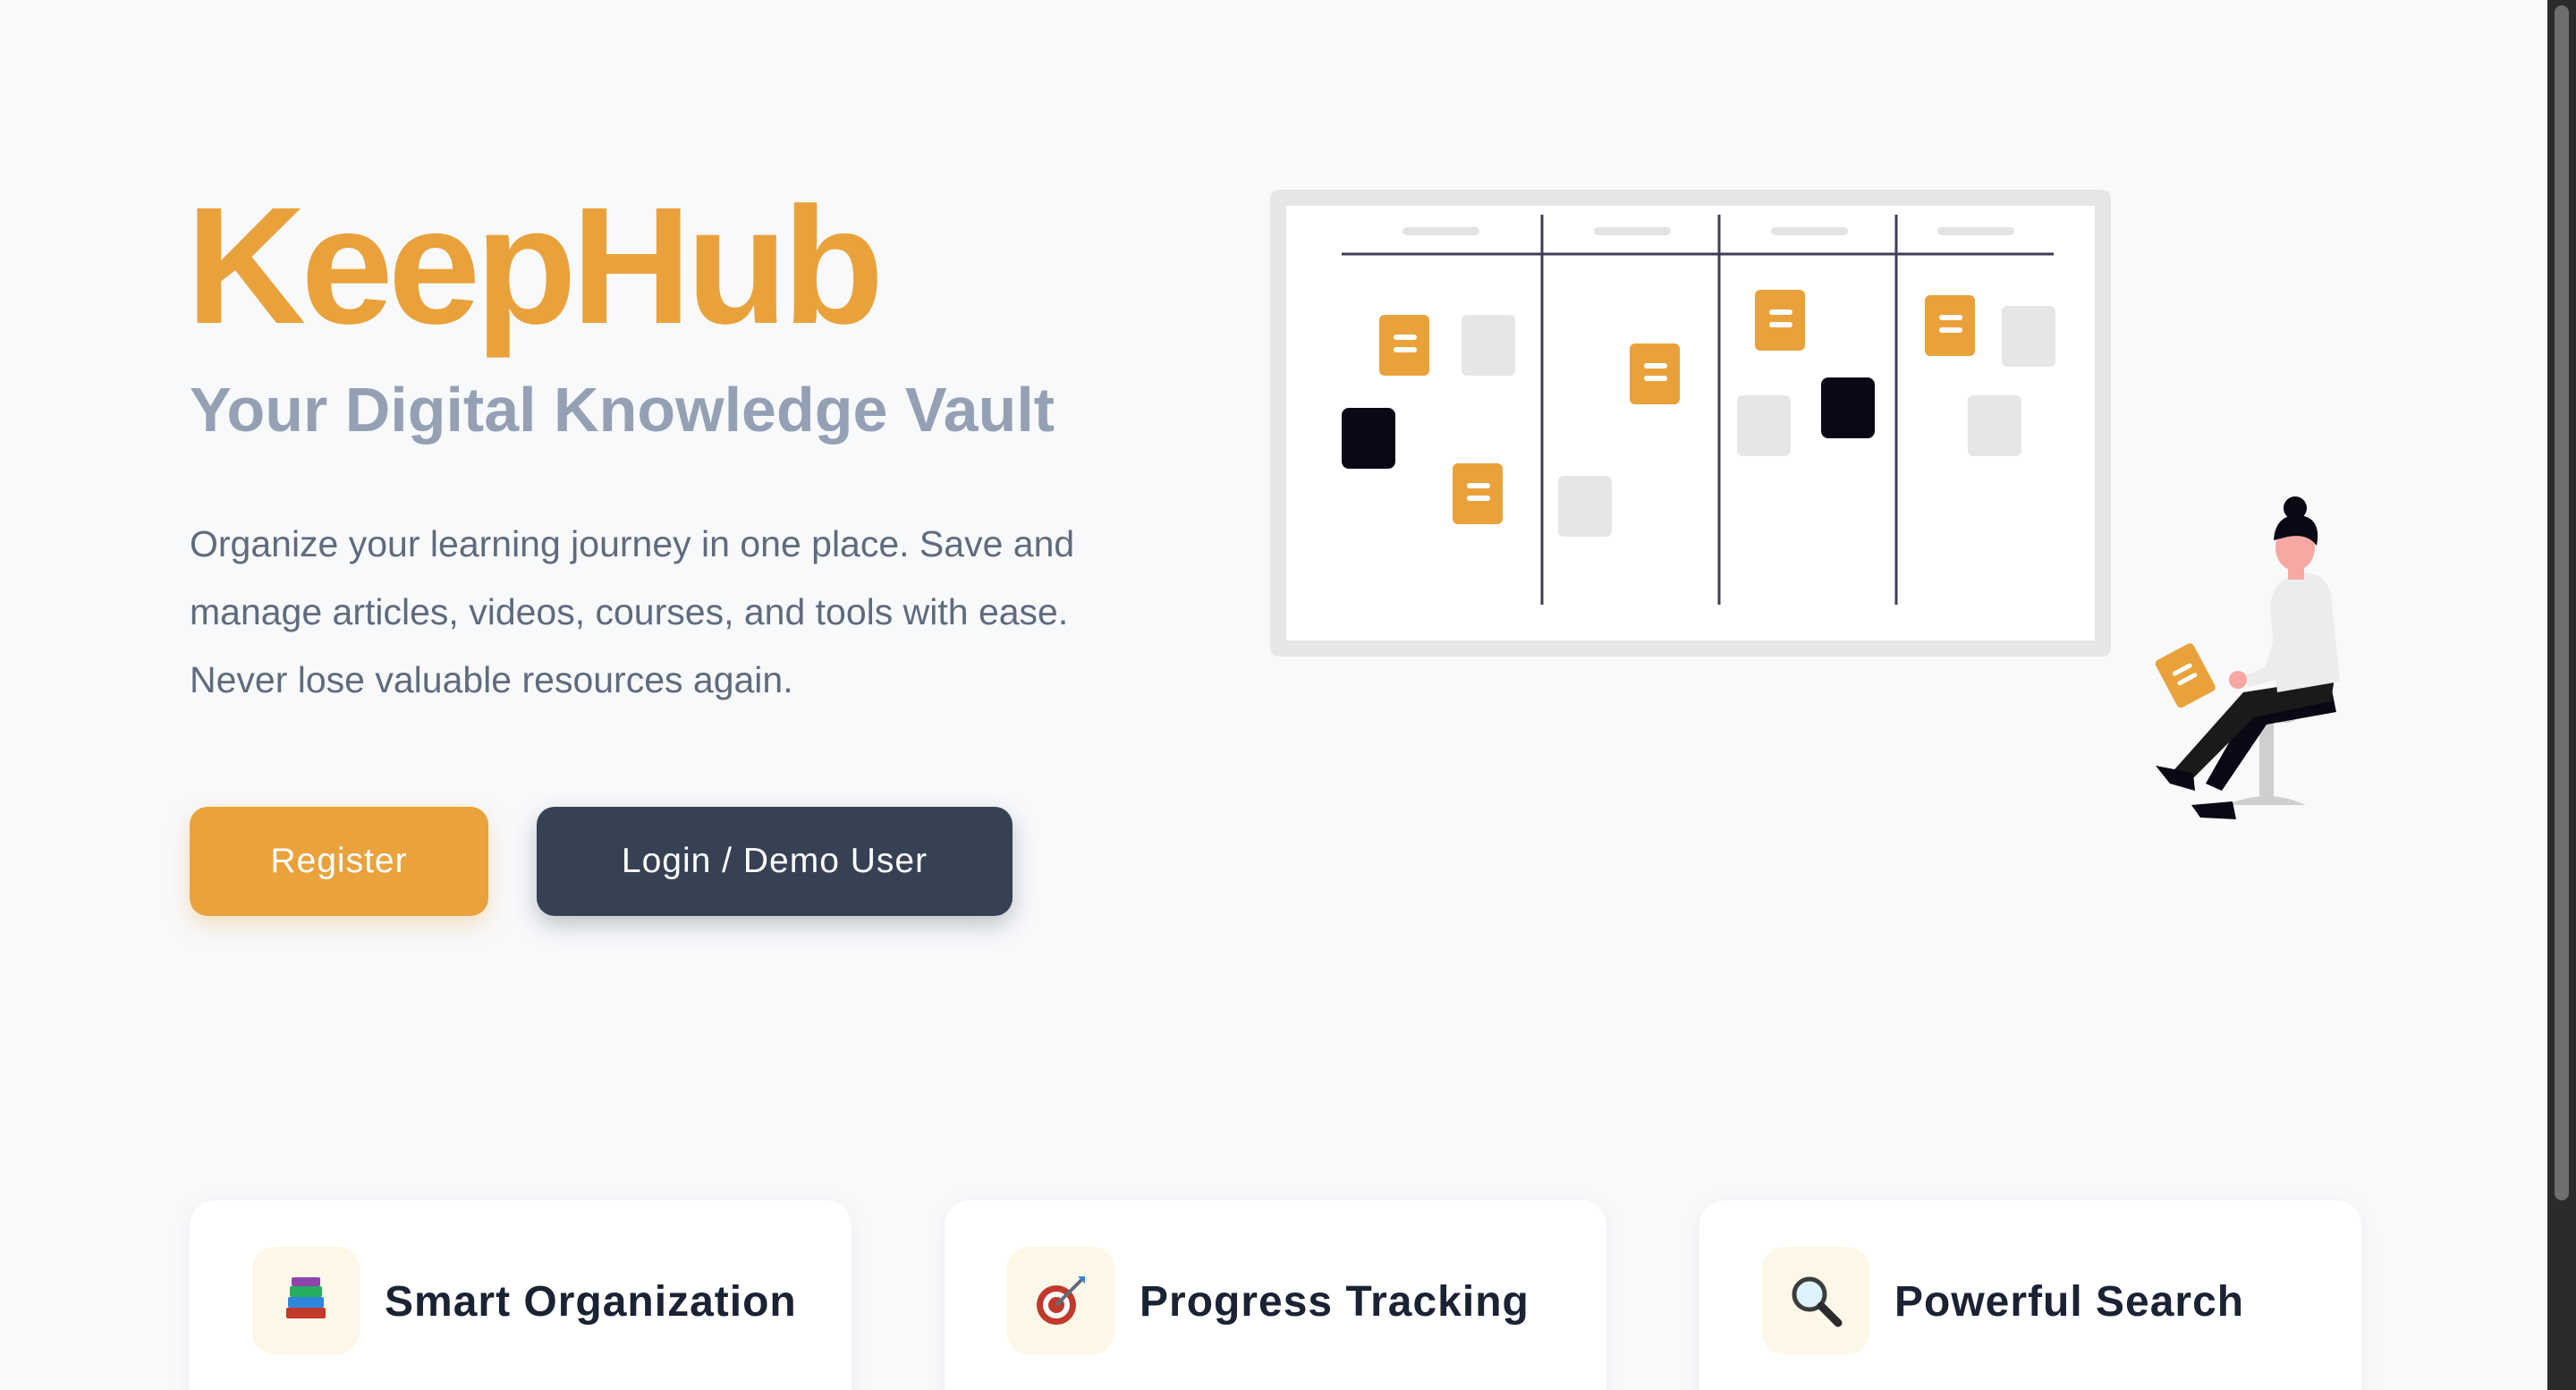 This screenshot has width=2576, height=1390. I want to click on feature-card-powerful-search: Powerful Search, so click(2030, 1295).